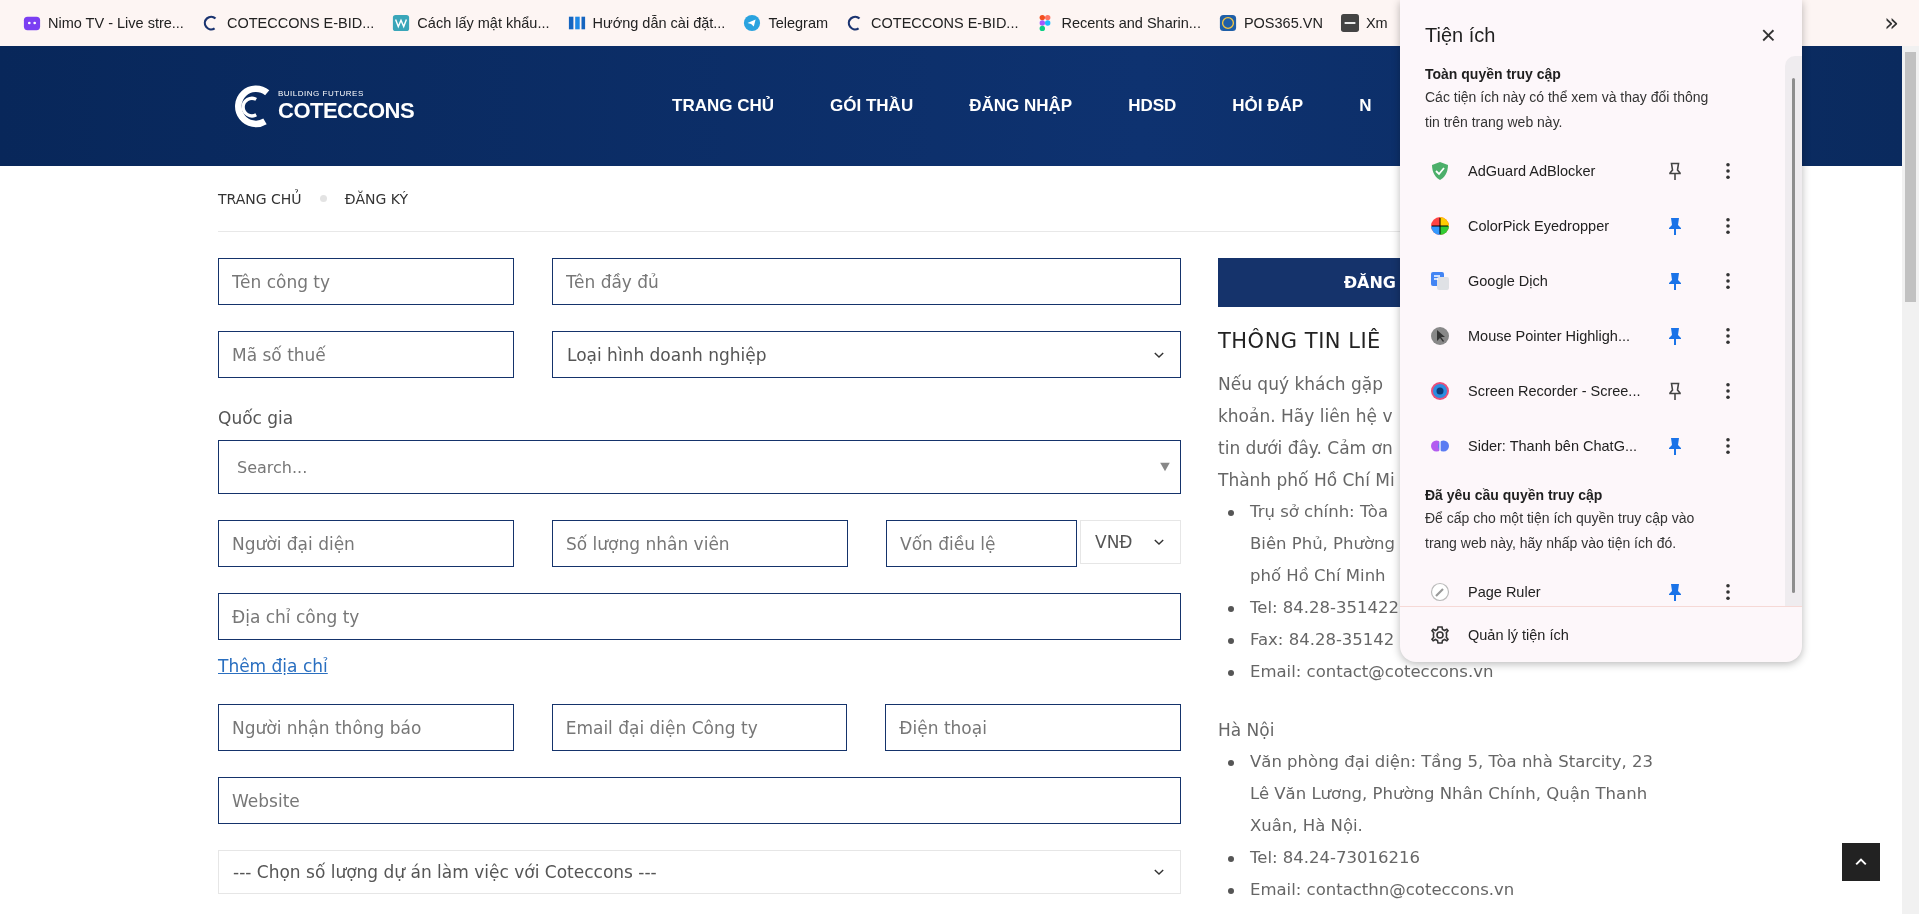  What do you see at coordinates (366, 727) in the screenshot?
I see `input-field: Người nhận thông báo` at bounding box center [366, 727].